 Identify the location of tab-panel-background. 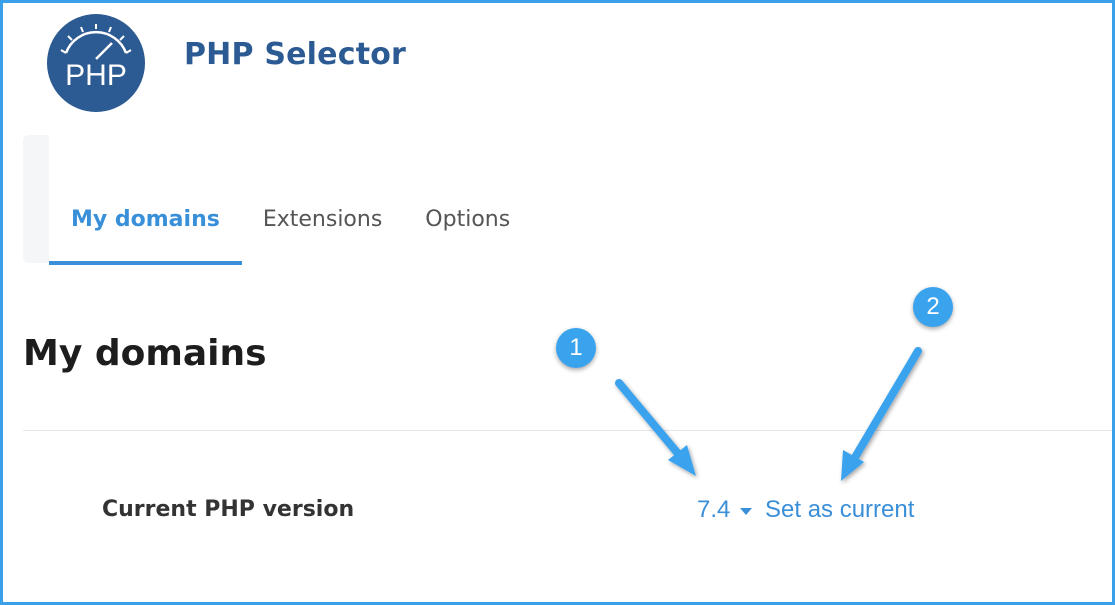
(36, 199).